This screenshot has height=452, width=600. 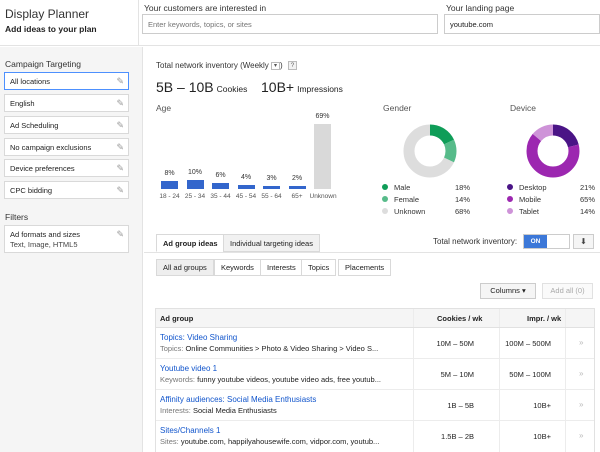 What do you see at coordinates (246, 196) in the screenshot?
I see `age-tick-label: 45 - 54` at bounding box center [246, 196].